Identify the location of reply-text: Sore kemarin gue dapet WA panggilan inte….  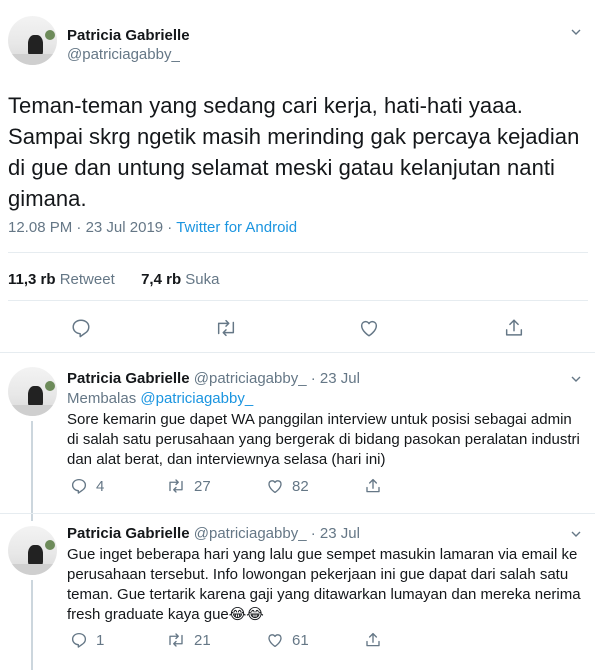
(323, 439).